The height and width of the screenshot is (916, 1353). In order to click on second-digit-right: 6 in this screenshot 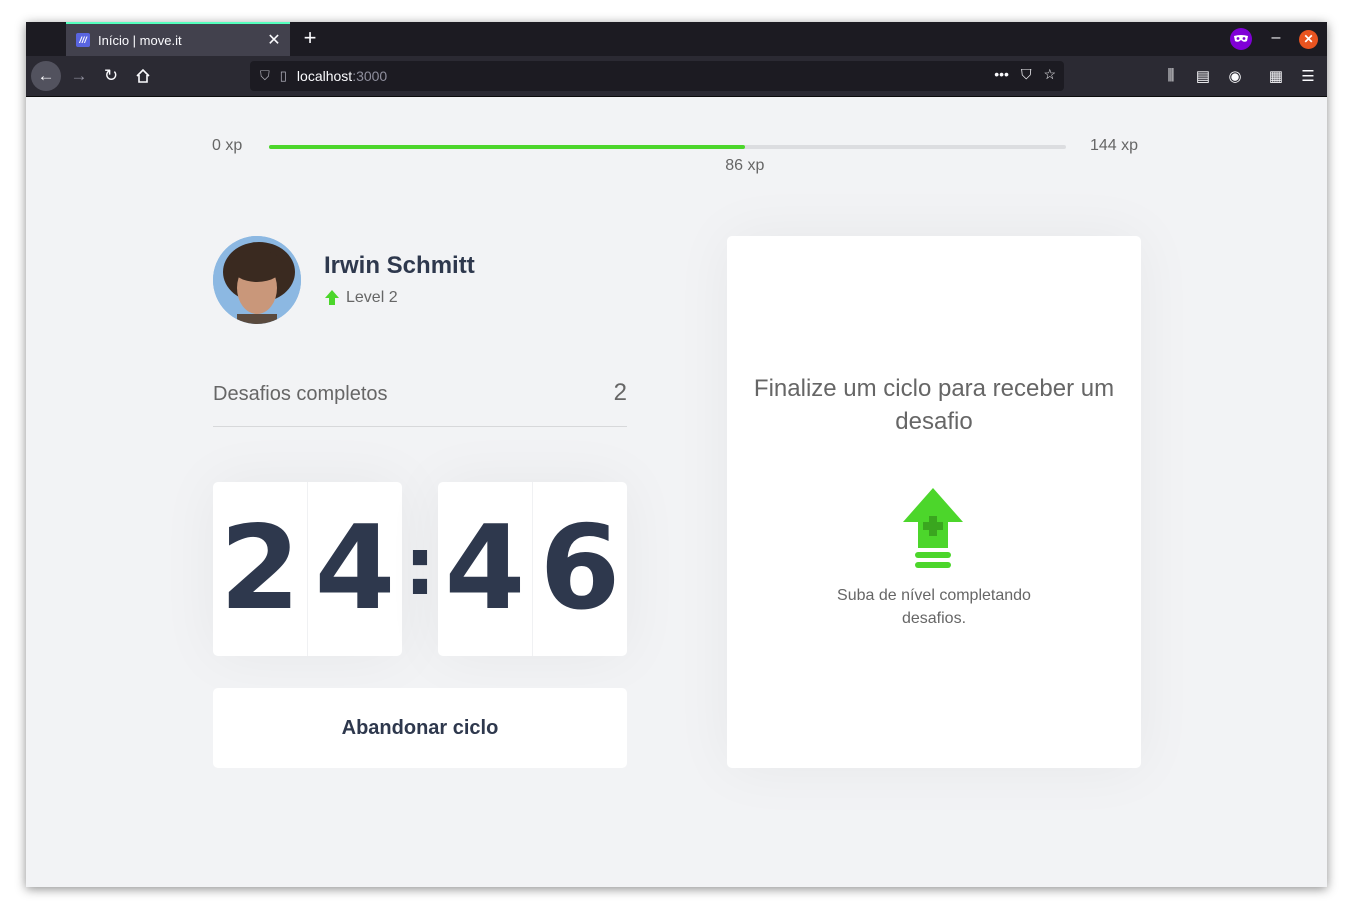, I will do `click(579, 569)`.